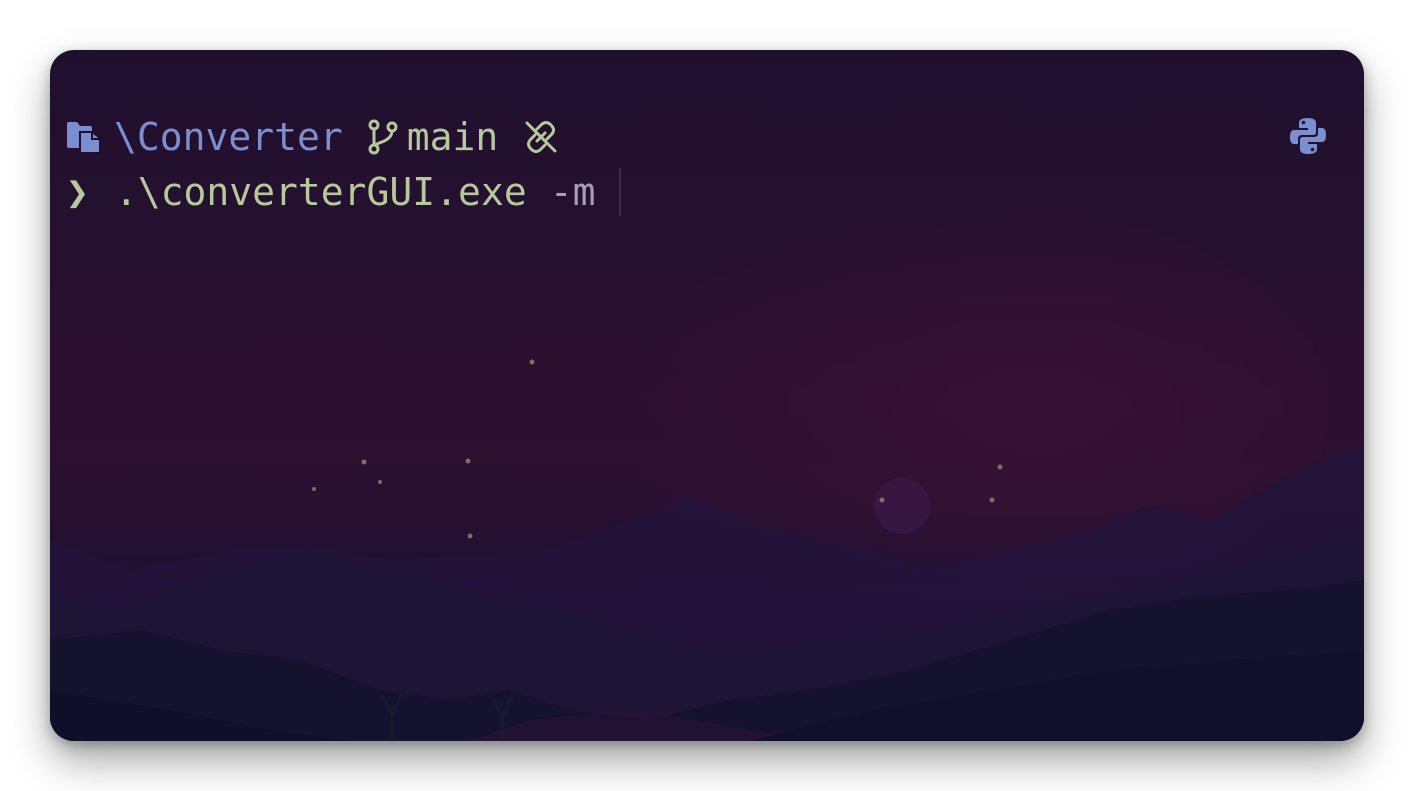 This screenshot has height=791, width=1414. I want to click on unlinked-icon, so click(541, 137).